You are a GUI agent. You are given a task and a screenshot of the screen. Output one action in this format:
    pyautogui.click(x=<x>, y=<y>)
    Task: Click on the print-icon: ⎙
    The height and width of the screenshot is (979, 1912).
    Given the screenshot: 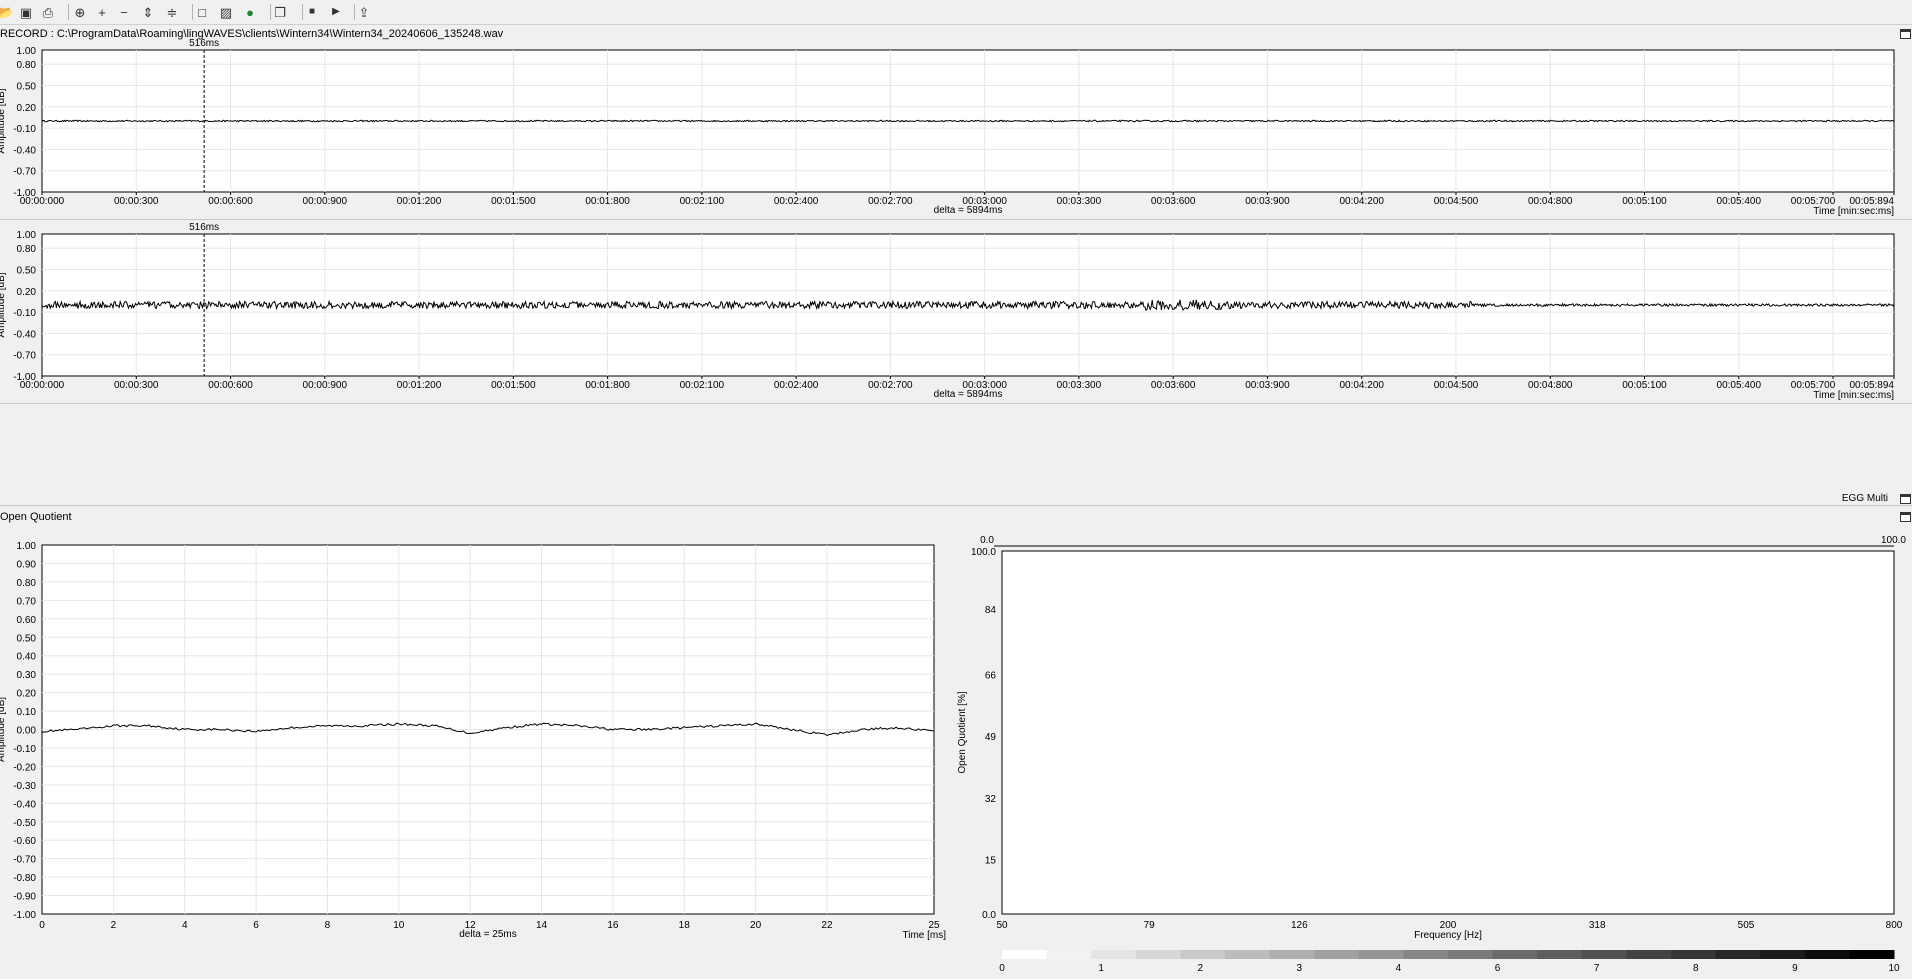 What is the action you would take?
    pyautogui.click(x=48, y=12)
    